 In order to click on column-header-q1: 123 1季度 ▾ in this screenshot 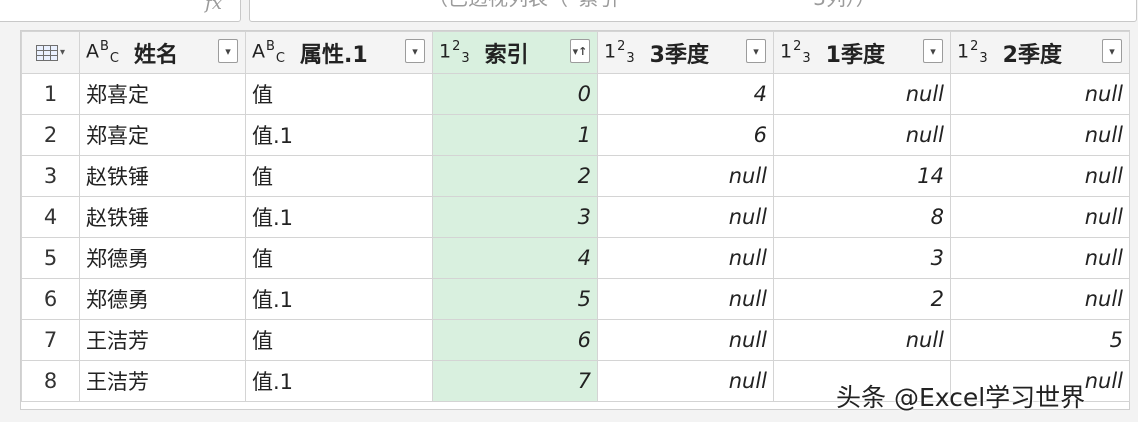, I will do `click(862, 52)`.